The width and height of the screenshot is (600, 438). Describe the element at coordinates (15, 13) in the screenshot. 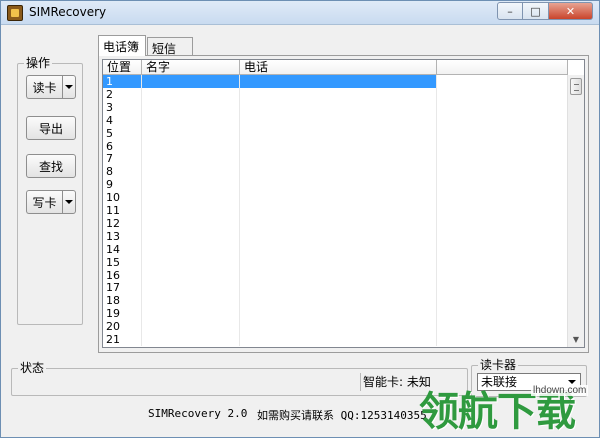

I see `app-icon` at that location.